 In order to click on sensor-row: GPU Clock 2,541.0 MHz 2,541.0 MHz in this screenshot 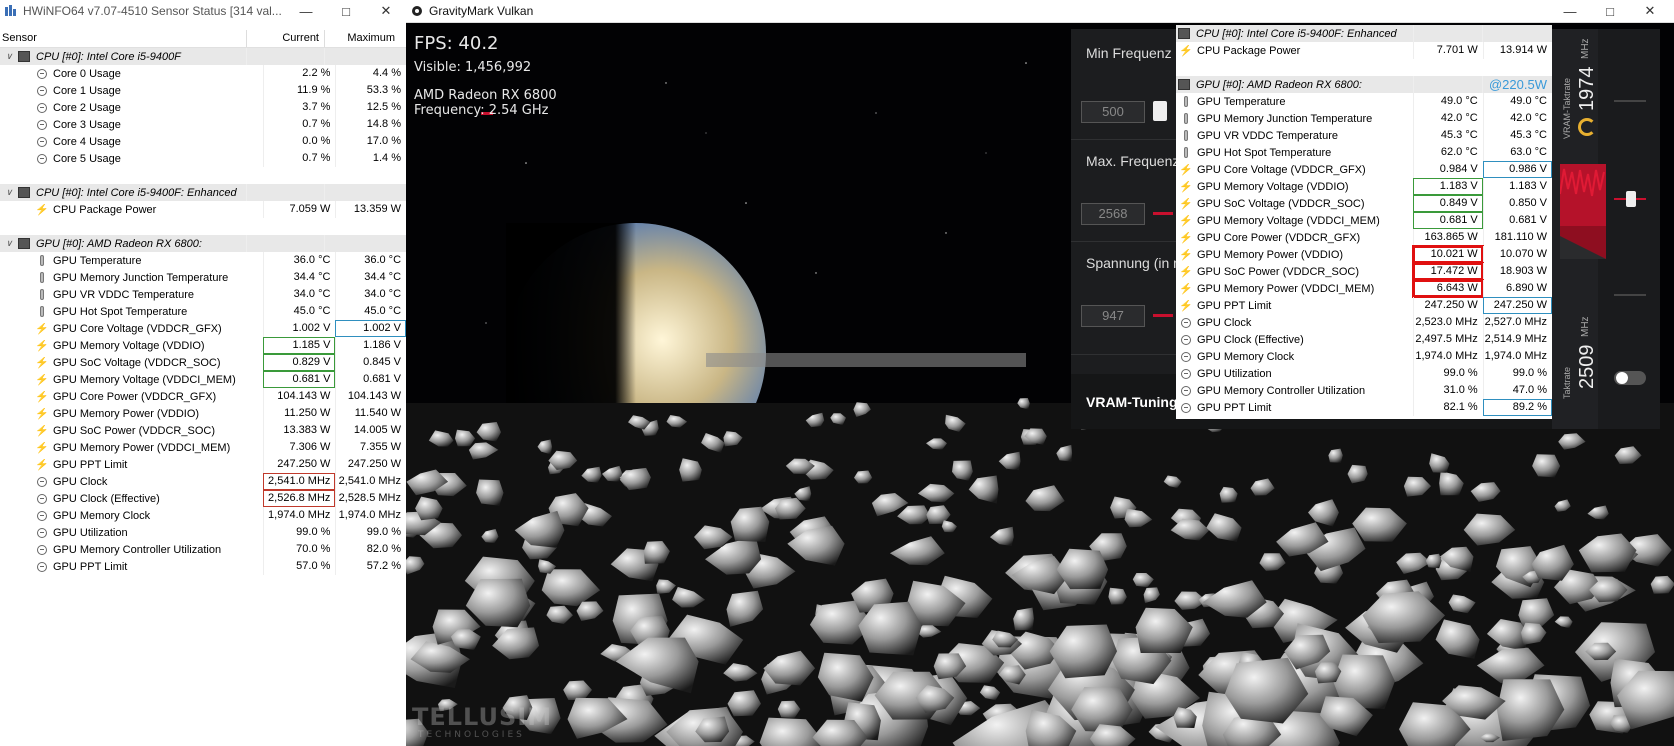, I will do `click(203, 481)`.